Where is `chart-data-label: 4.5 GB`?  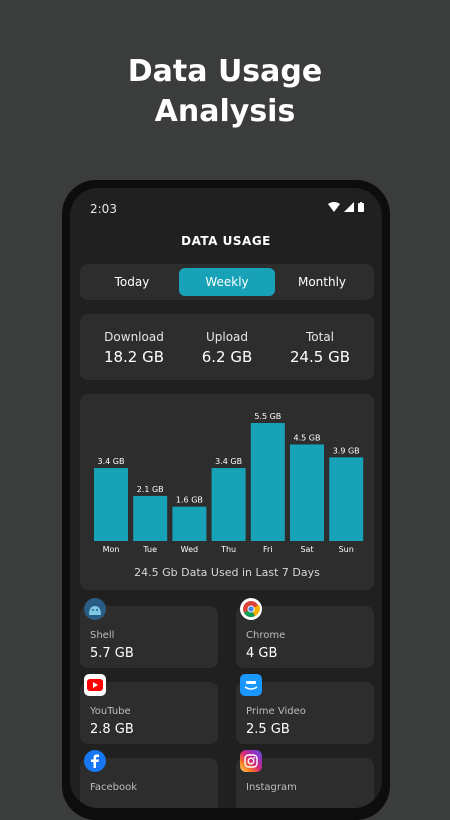
chart-data-label: 4.5 GB is located at coordinates (307, 437).